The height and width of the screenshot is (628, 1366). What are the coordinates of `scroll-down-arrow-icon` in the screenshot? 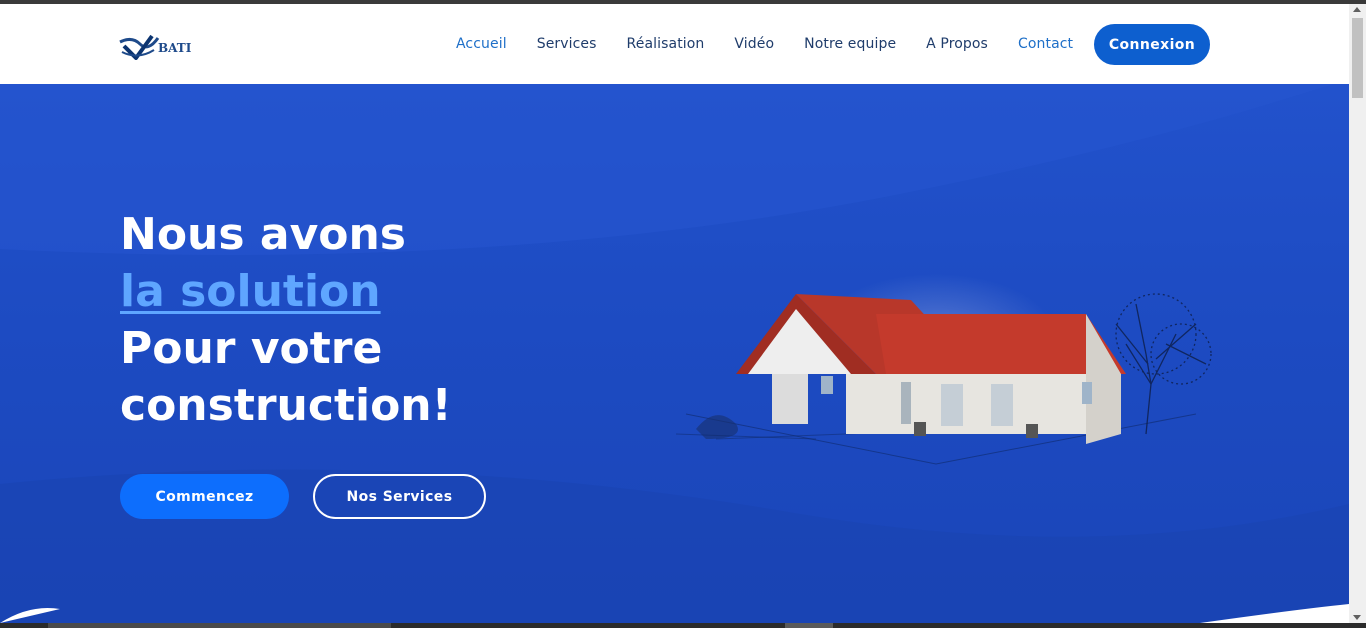 It's located at (1357, 617).